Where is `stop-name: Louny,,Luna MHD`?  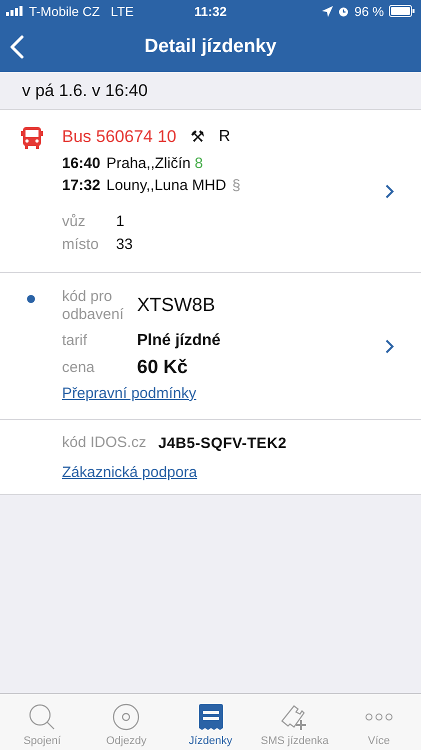 stop-name: Louny,,Luna MHD is located at coordinates (166, 185).